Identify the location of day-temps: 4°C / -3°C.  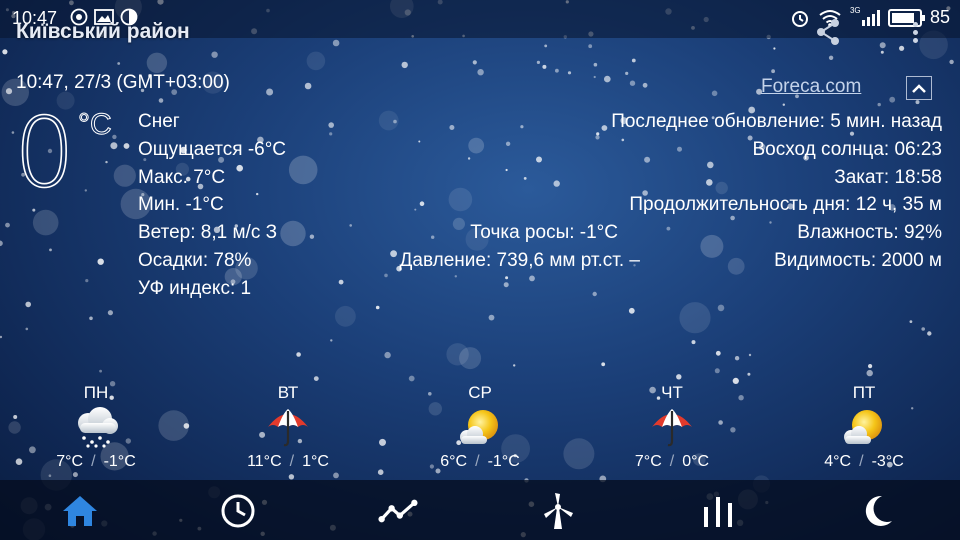
(864, 461).